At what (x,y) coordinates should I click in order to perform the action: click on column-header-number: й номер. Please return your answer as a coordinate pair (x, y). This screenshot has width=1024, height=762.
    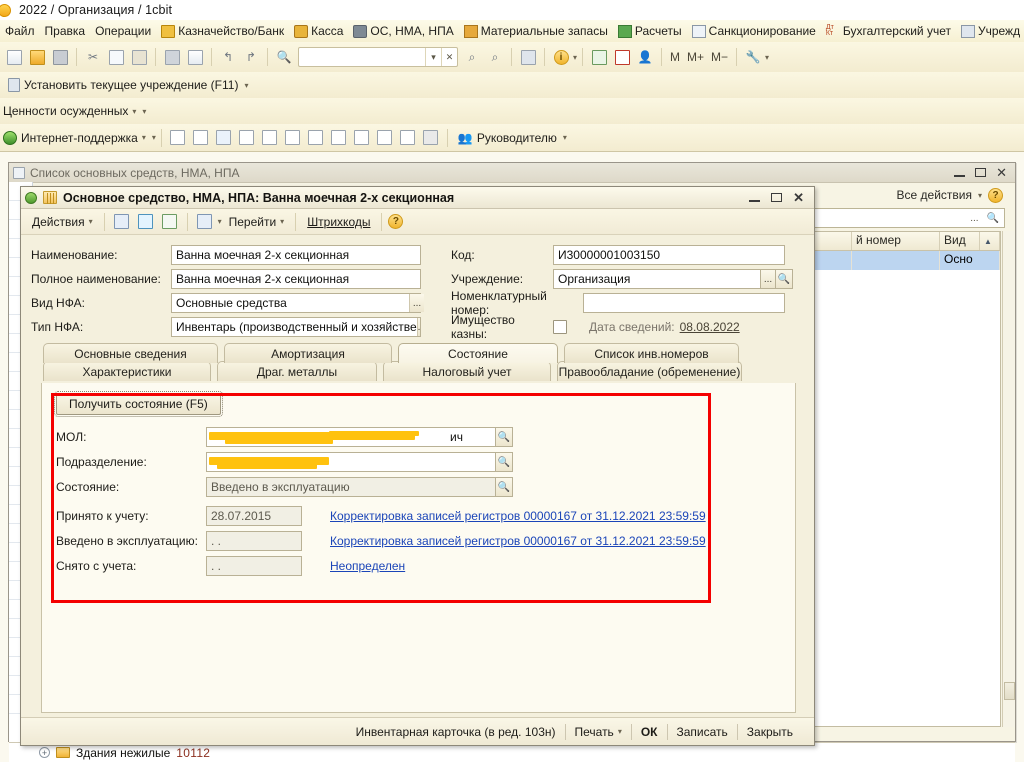
    Looking at the image, I should click on (896, 241).